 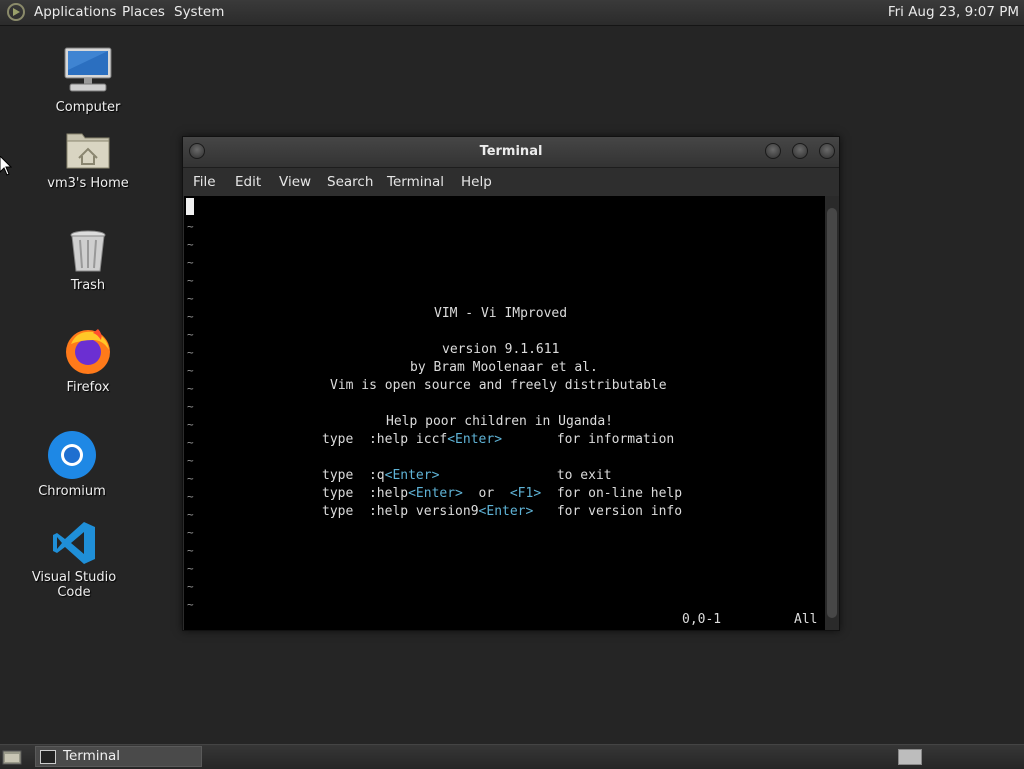 I want to click on desktop-icon-chromium: Chromium, so click(x=72, y=464).